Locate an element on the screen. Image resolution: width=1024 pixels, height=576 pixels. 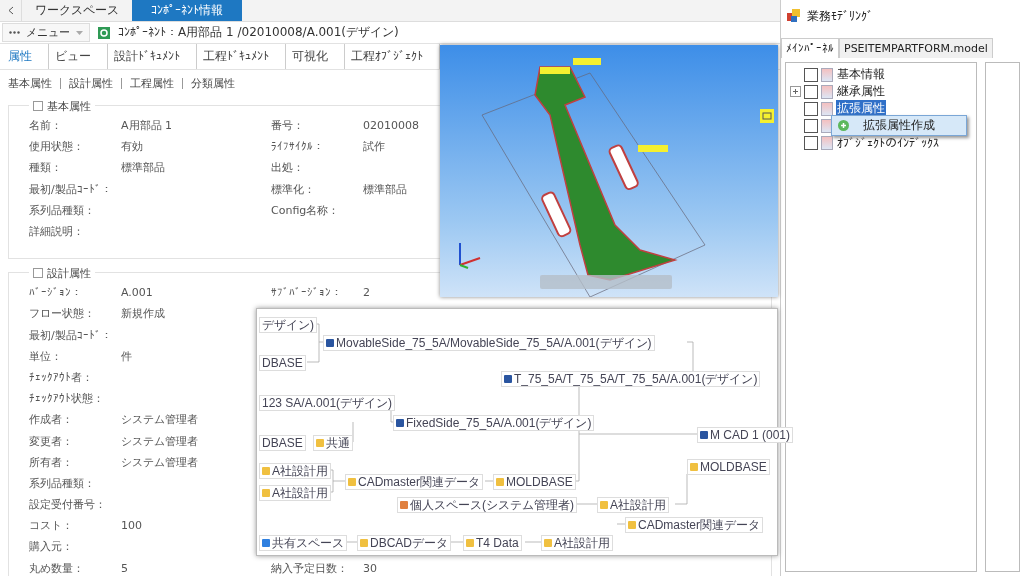
field-label: フロー状態： is located at coordinates (62, 314).